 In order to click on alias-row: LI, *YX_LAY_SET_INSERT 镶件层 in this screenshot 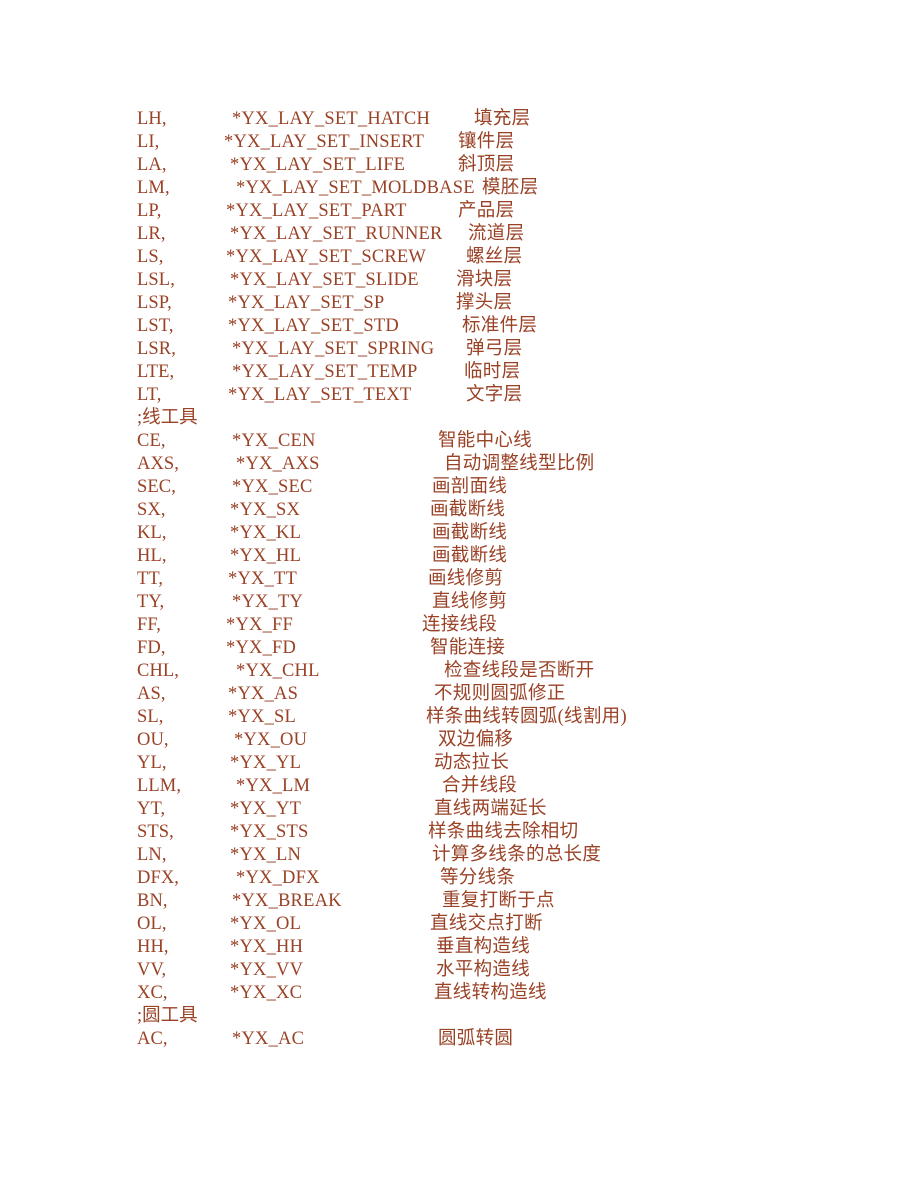, I will do `click(507, 142)`.